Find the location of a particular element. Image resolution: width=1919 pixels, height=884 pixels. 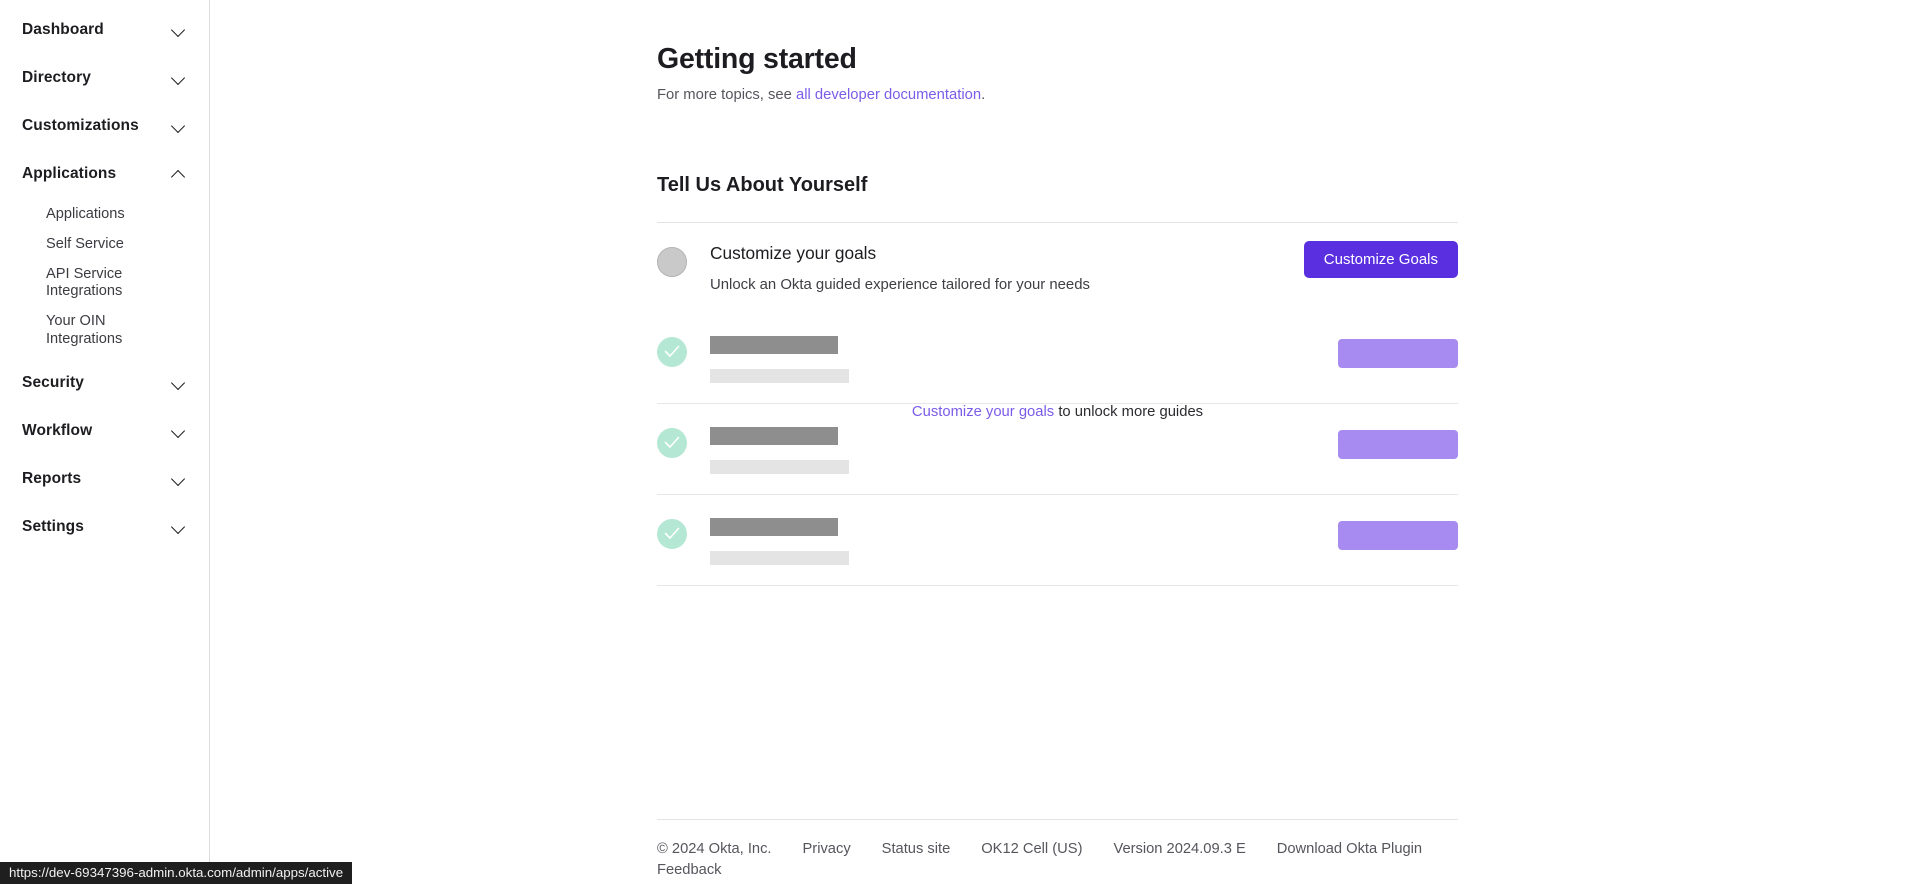

sidebar-item-workflow: Workflow is located at coordinates (104, 431).